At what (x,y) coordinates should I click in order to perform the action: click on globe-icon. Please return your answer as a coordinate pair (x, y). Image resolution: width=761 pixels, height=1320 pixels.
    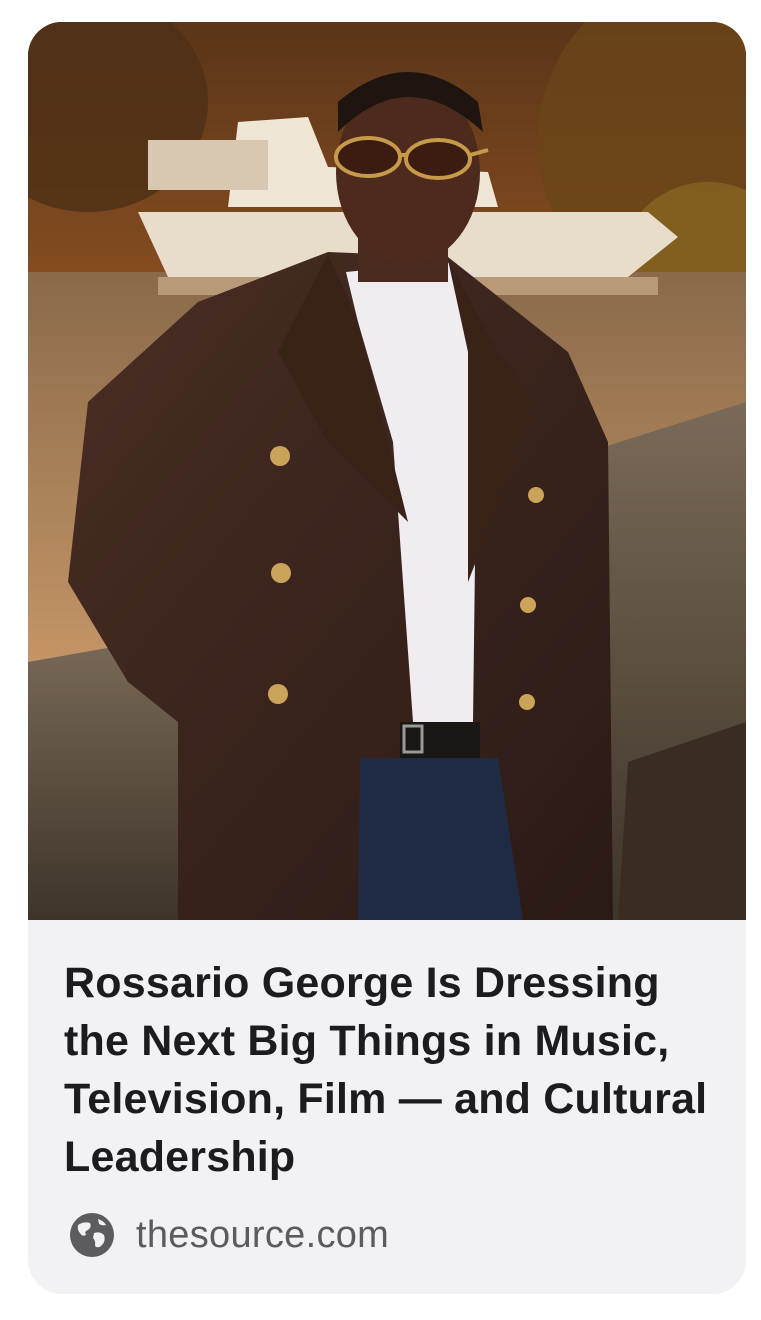
    Looking at the image, I should click on (92, 1235).